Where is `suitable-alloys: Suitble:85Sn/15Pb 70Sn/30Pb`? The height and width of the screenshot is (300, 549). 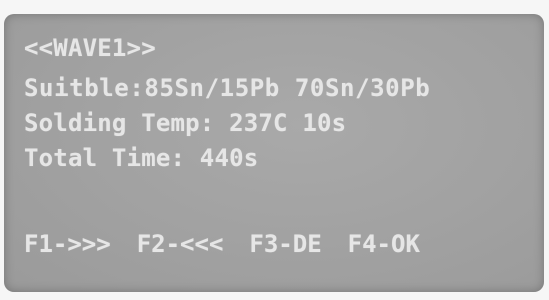
suitable-alloys: Suitble:85Sn/15Pb 70Sn/30Pb is located at coordinates (227, 88).